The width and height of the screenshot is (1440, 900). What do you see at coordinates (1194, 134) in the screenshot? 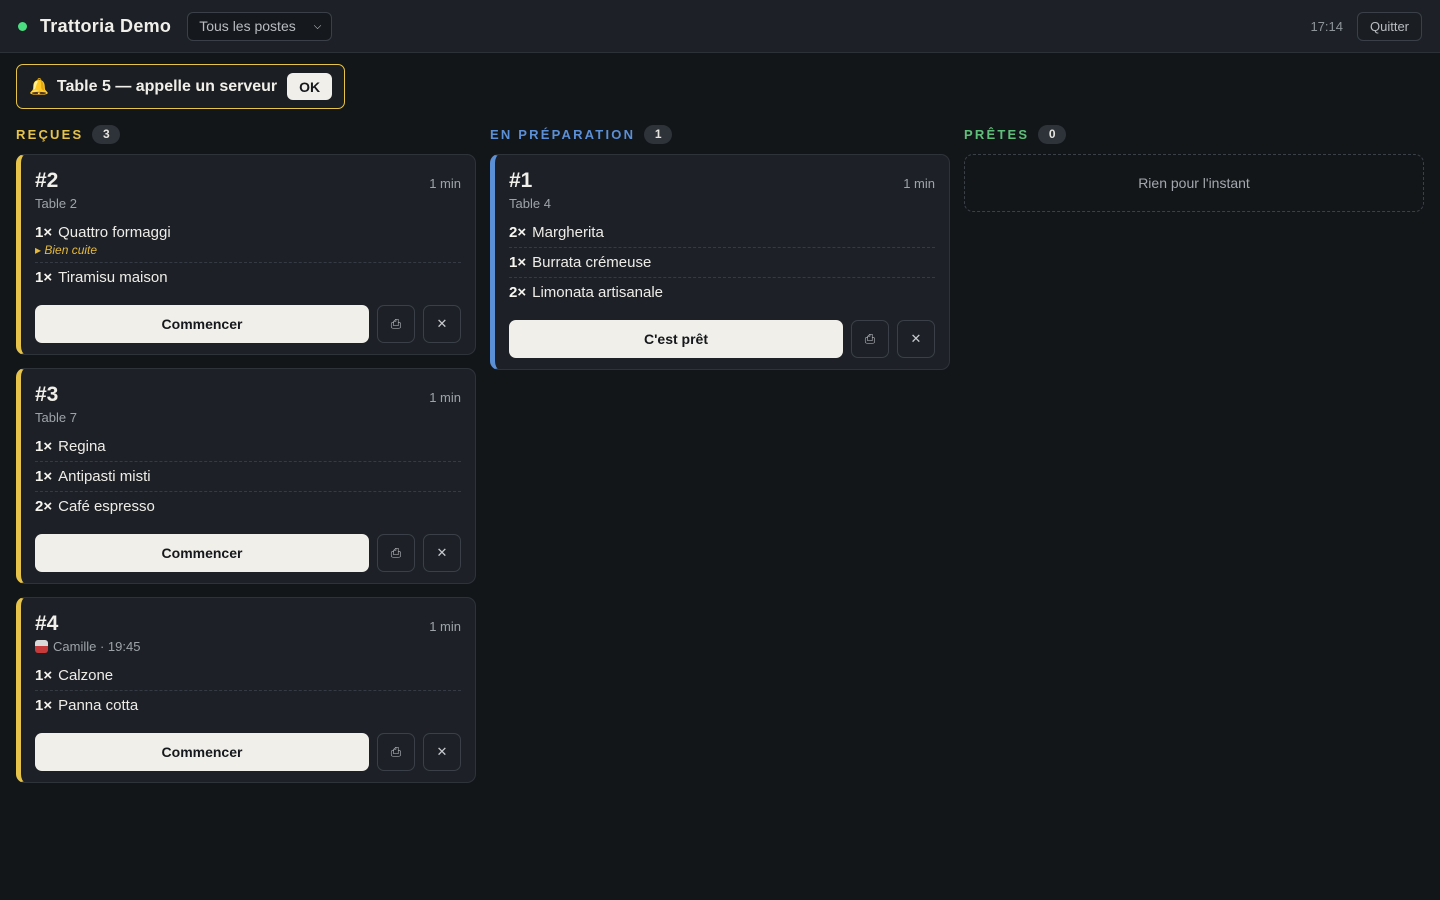
I see `column-header: PRÊTES 0` at bounding box center [1194, 134].